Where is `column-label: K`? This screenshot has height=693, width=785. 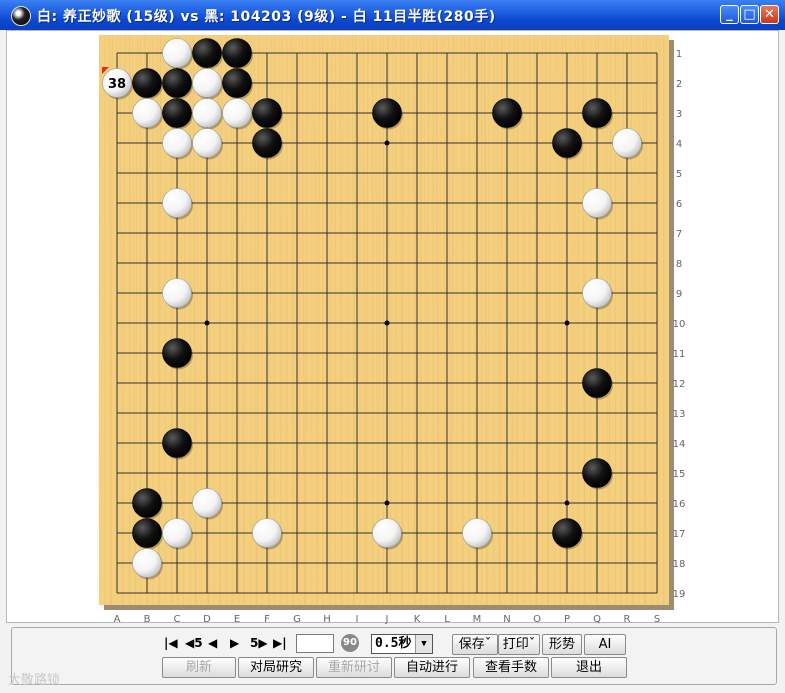
column-label: K is located at coordinates (417, 619).